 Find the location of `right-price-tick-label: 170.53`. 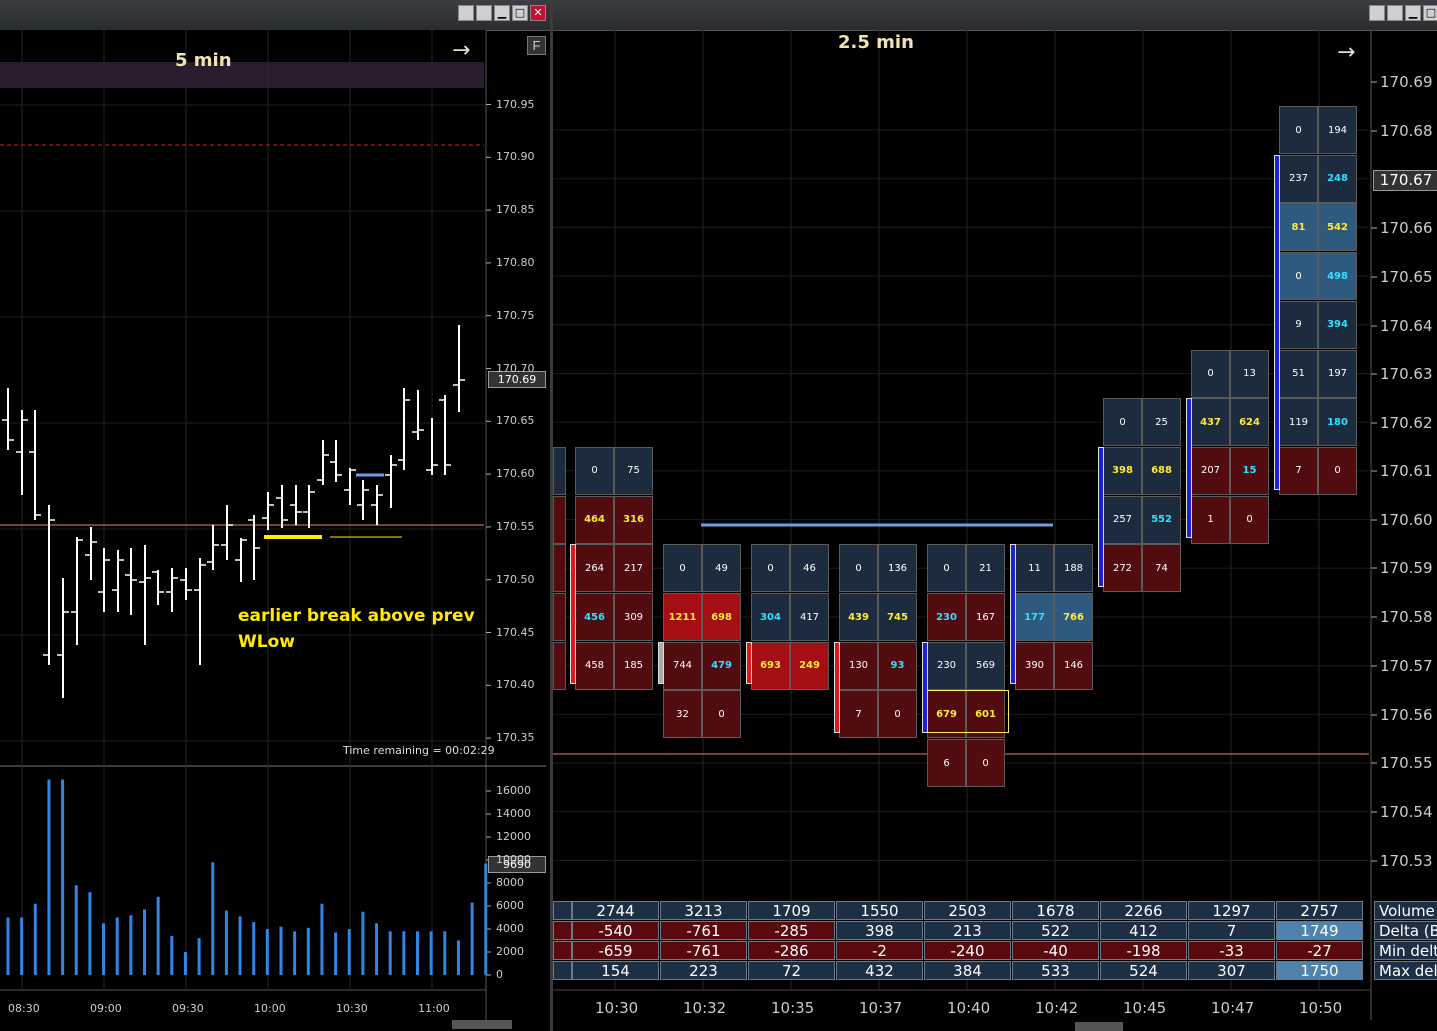

right-price-tick-label: 170.53 is located at coordinates (1406, 861).